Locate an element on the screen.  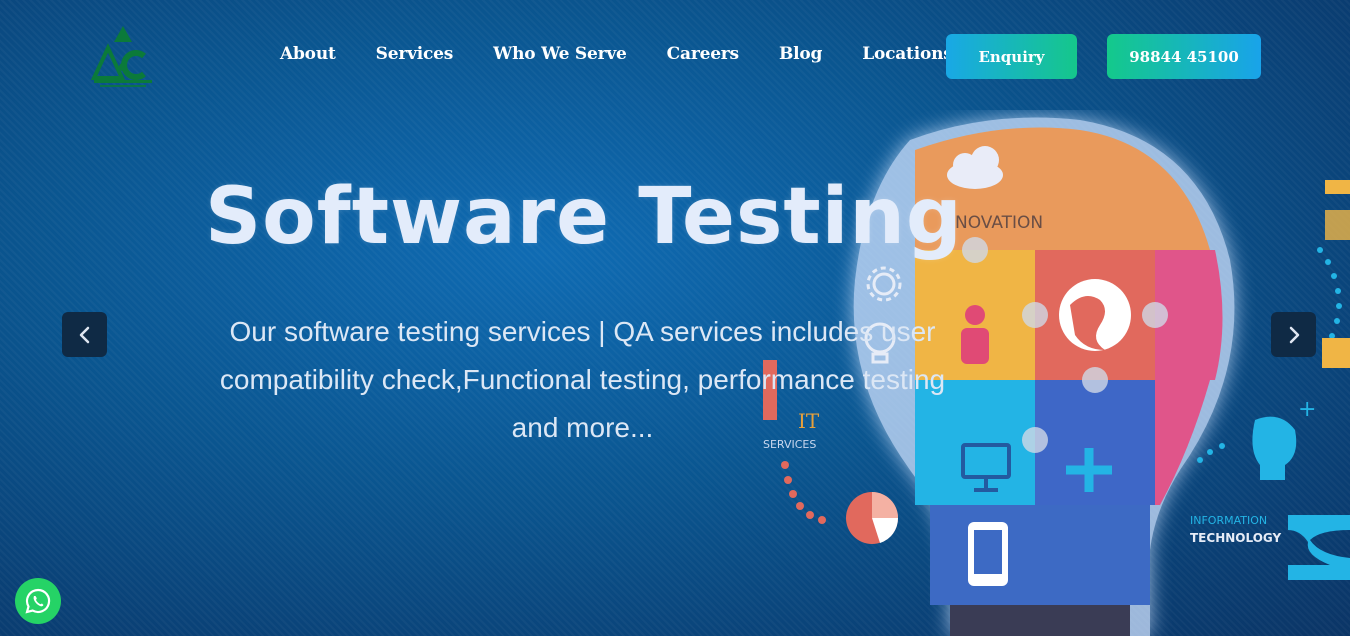
plus-small-icon: + is located at coordinates (1307, 409).